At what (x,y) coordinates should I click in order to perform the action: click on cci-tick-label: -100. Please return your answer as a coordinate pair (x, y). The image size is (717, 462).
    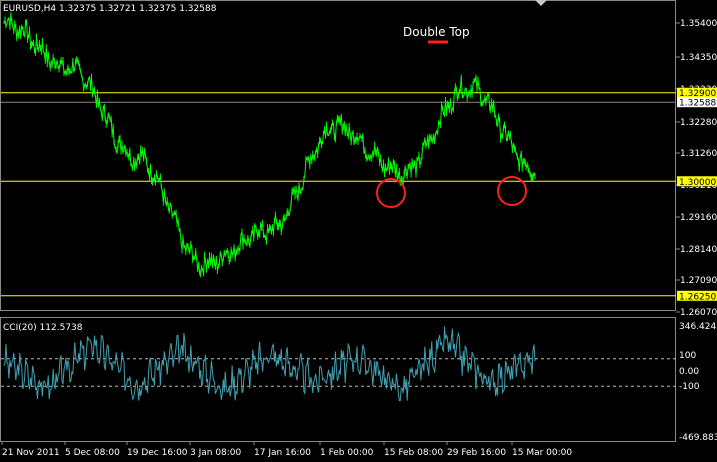
    Looking at the image, I should click on (689, 387).